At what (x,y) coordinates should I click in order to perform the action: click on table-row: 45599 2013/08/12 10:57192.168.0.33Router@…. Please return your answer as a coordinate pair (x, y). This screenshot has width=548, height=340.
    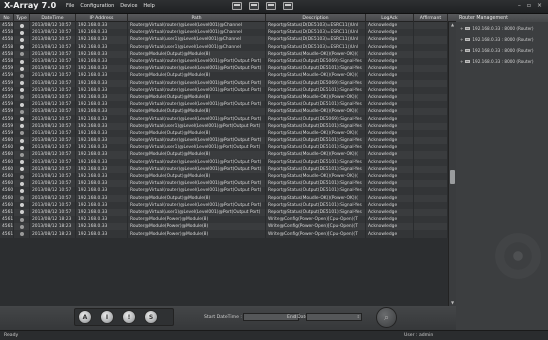
    Looking at the image, I should click on (224, 133).